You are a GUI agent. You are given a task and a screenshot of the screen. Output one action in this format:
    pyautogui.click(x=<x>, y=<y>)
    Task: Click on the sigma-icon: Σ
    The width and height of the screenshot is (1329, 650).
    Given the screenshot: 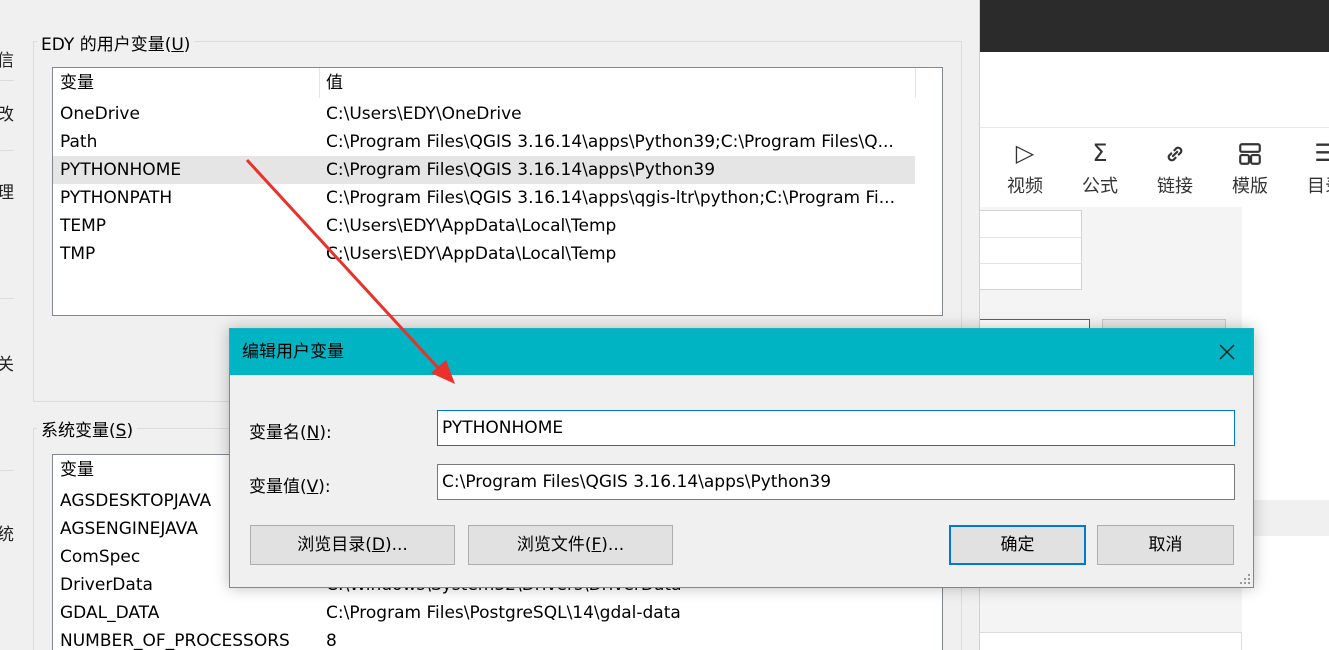 What is the action you would take?
    pyautogui.click(x=1100, y=153)
    